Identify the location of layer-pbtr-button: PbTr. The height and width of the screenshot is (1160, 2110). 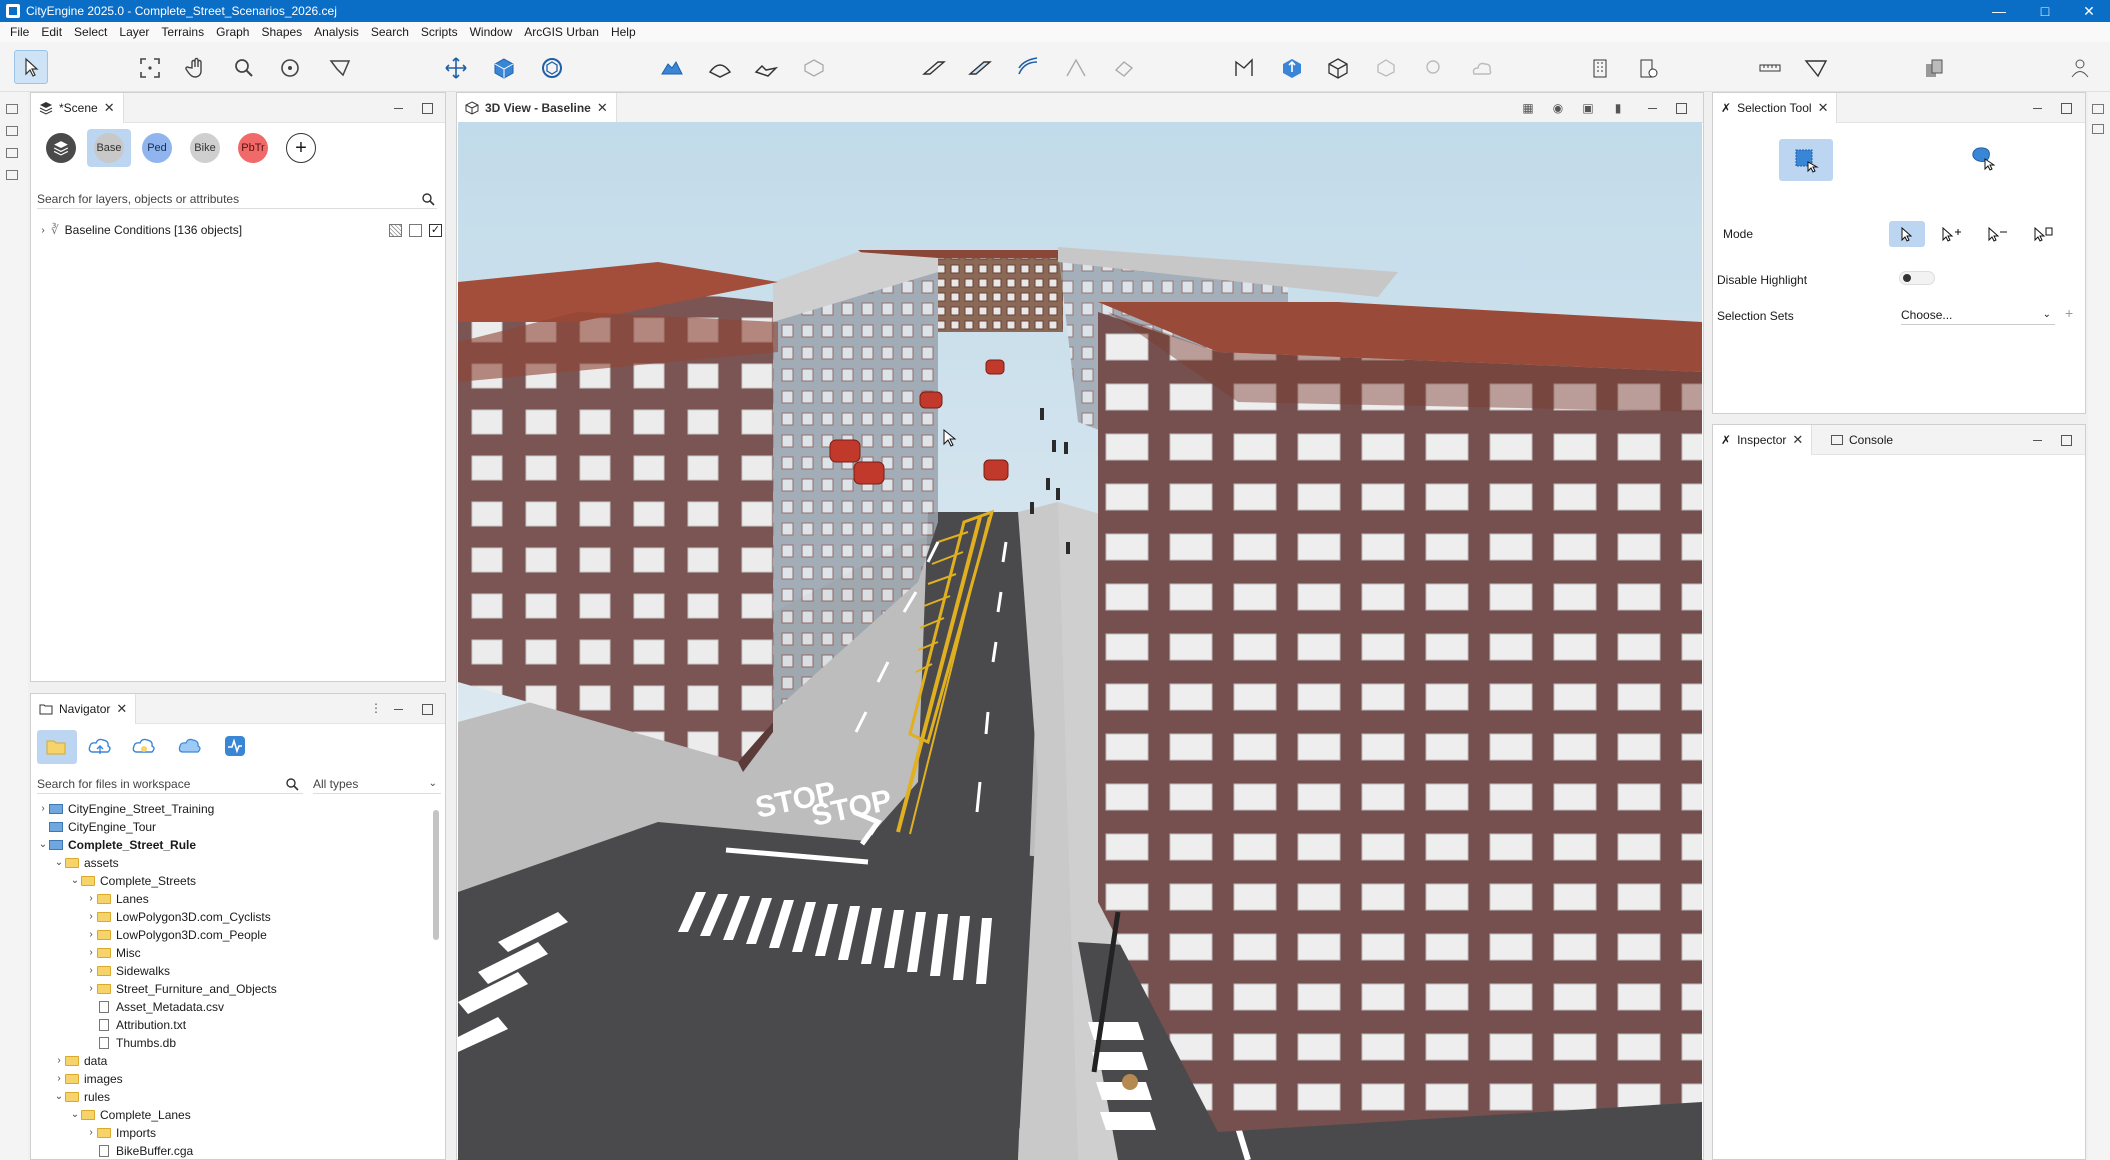
(253, 148).